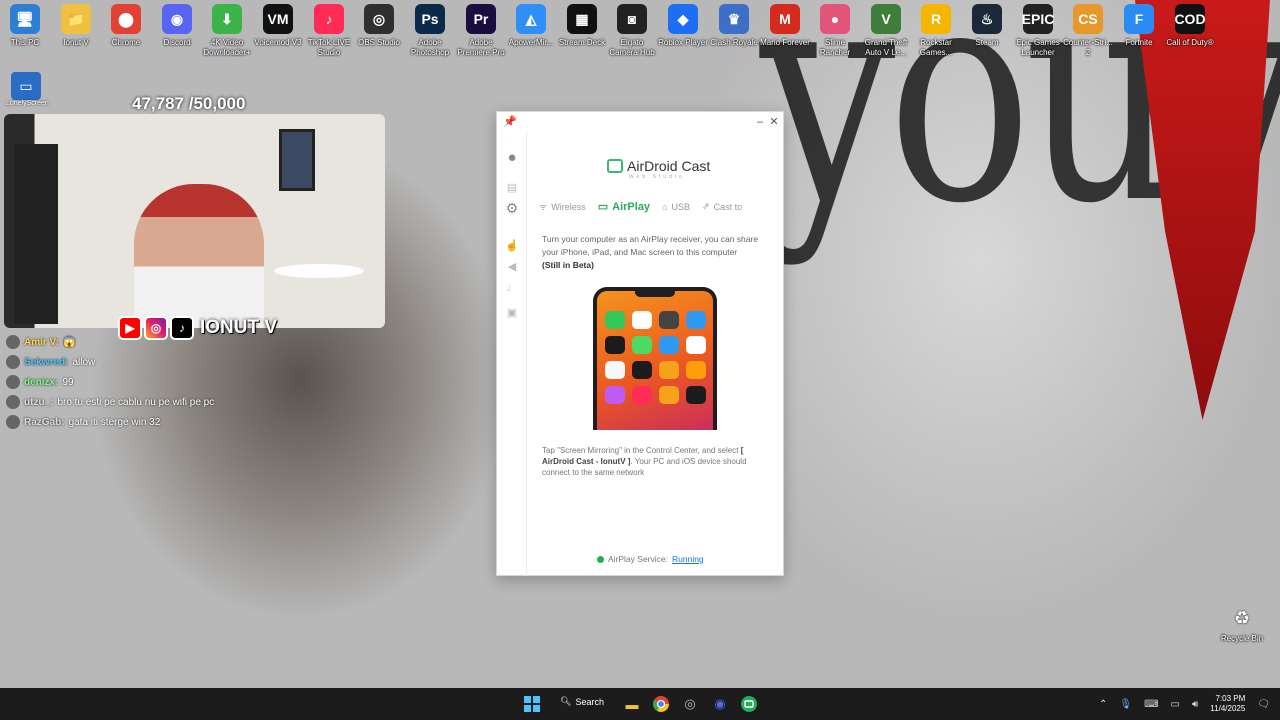 The width and height of the screenshot is (1280, 720). What do you see at coordinates (512, 266) in the screenshot?
I see `volume-icon: ◀` at bounding box center [512, 266].